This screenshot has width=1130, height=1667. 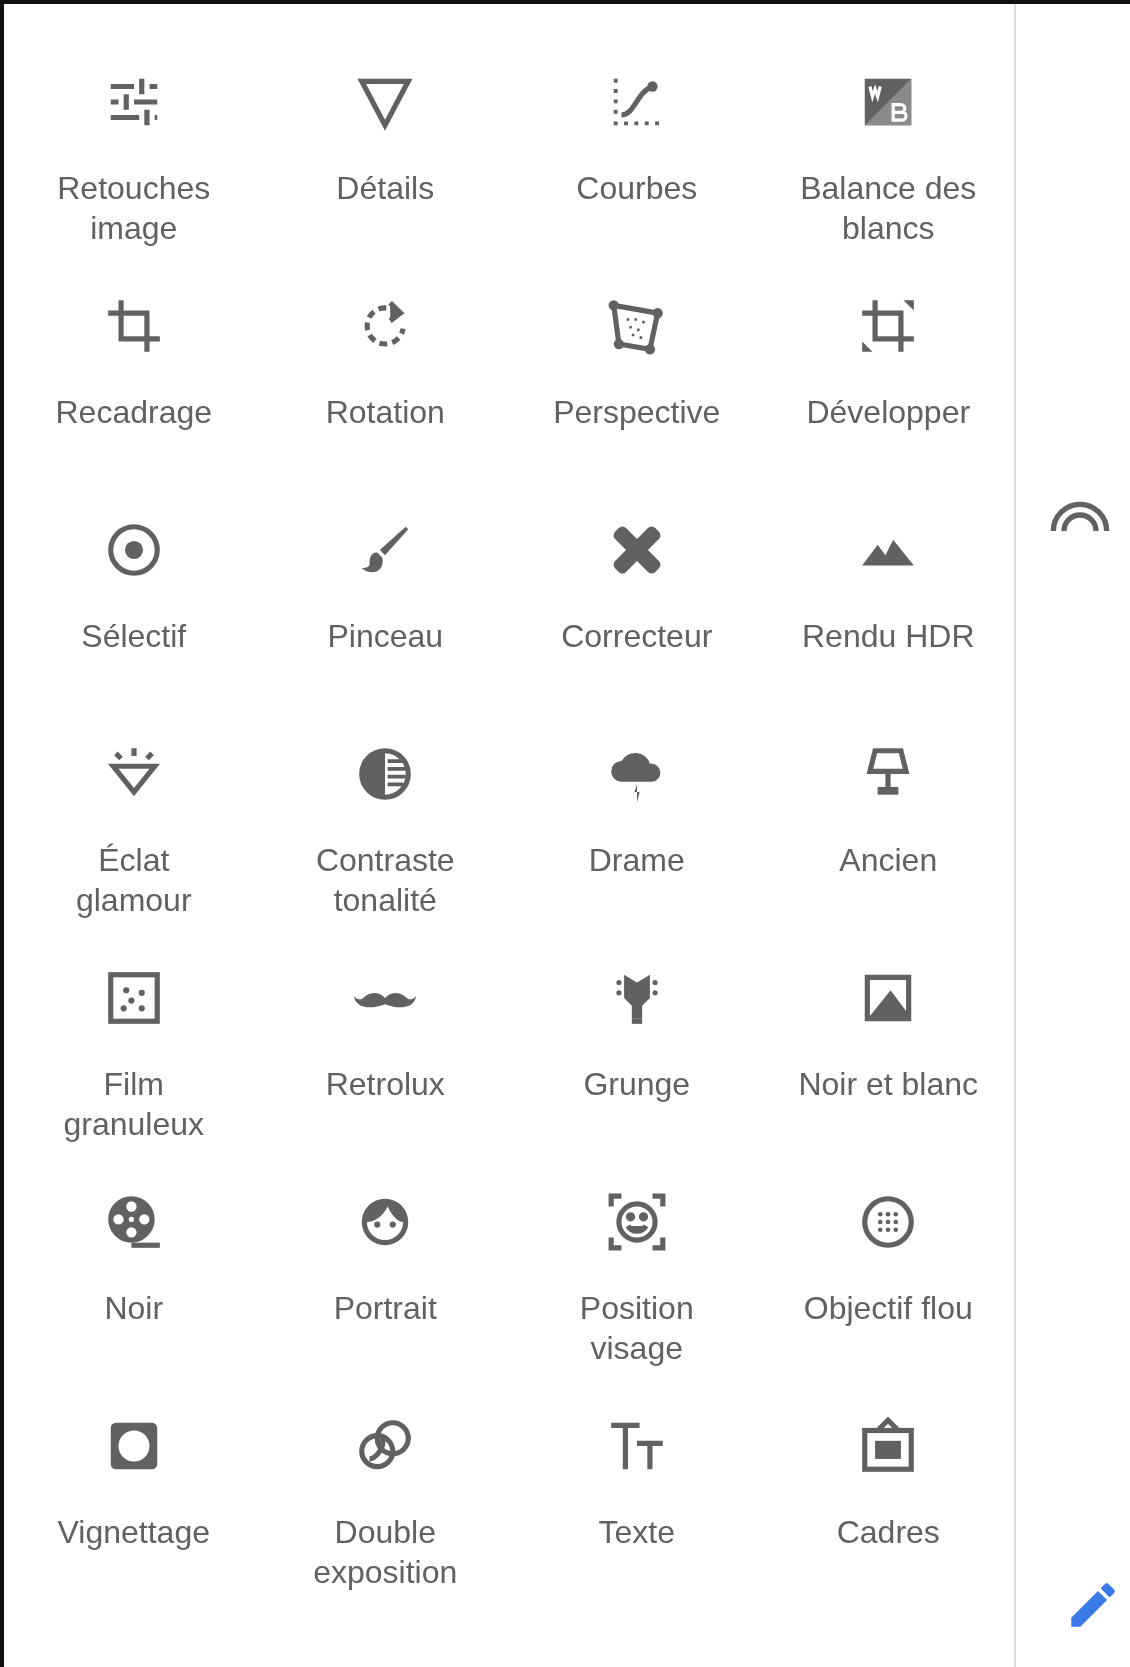 What do you see at coordinates (133, 412) in the screenshot?
I see `tool-label: Recadrage` at bounding box center [133, 412].